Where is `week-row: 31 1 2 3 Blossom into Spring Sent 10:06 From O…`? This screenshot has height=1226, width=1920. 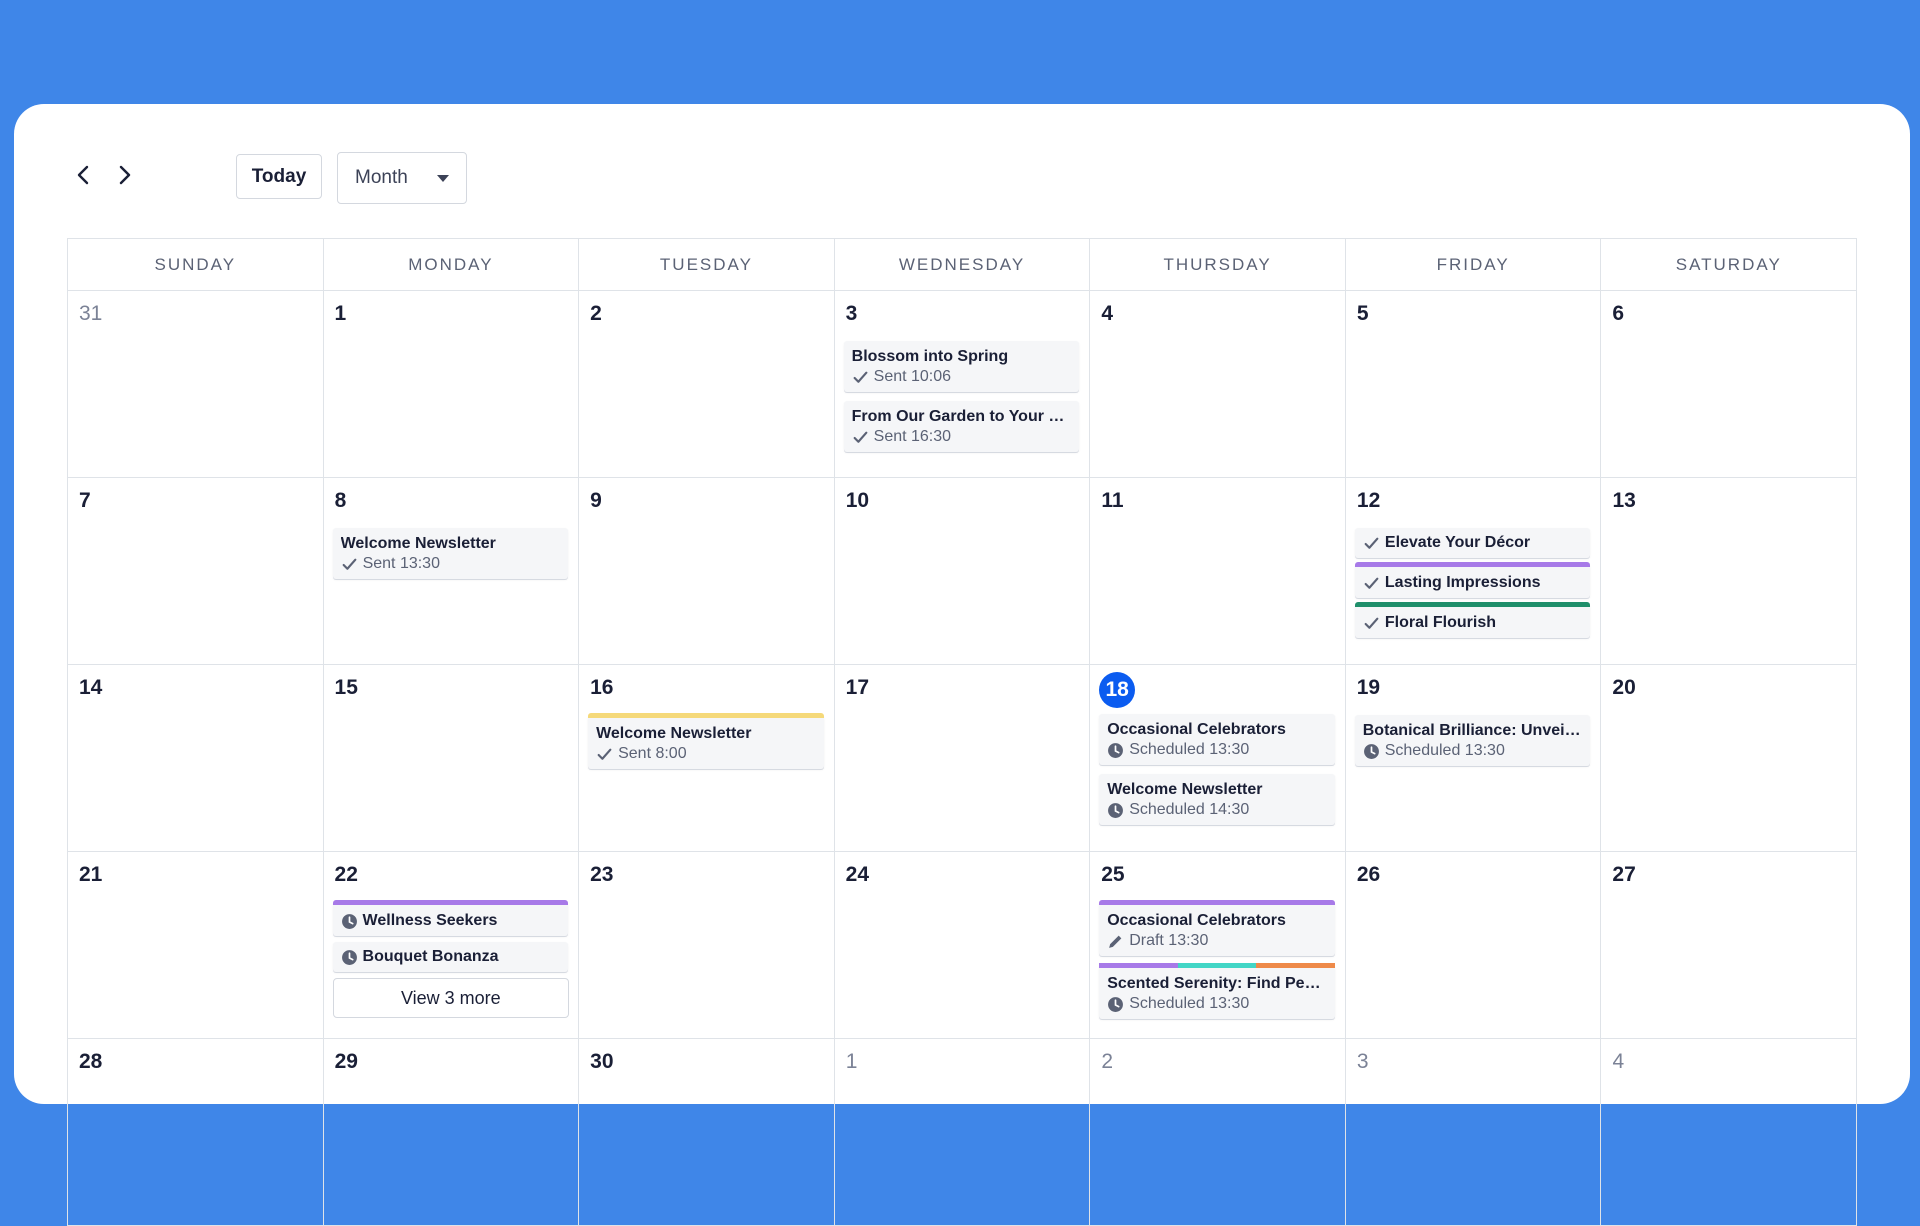
week-row: 31 1 2 3 Blossom into Spring Sent 10:06 From O… is located at coordinates (962, 384).